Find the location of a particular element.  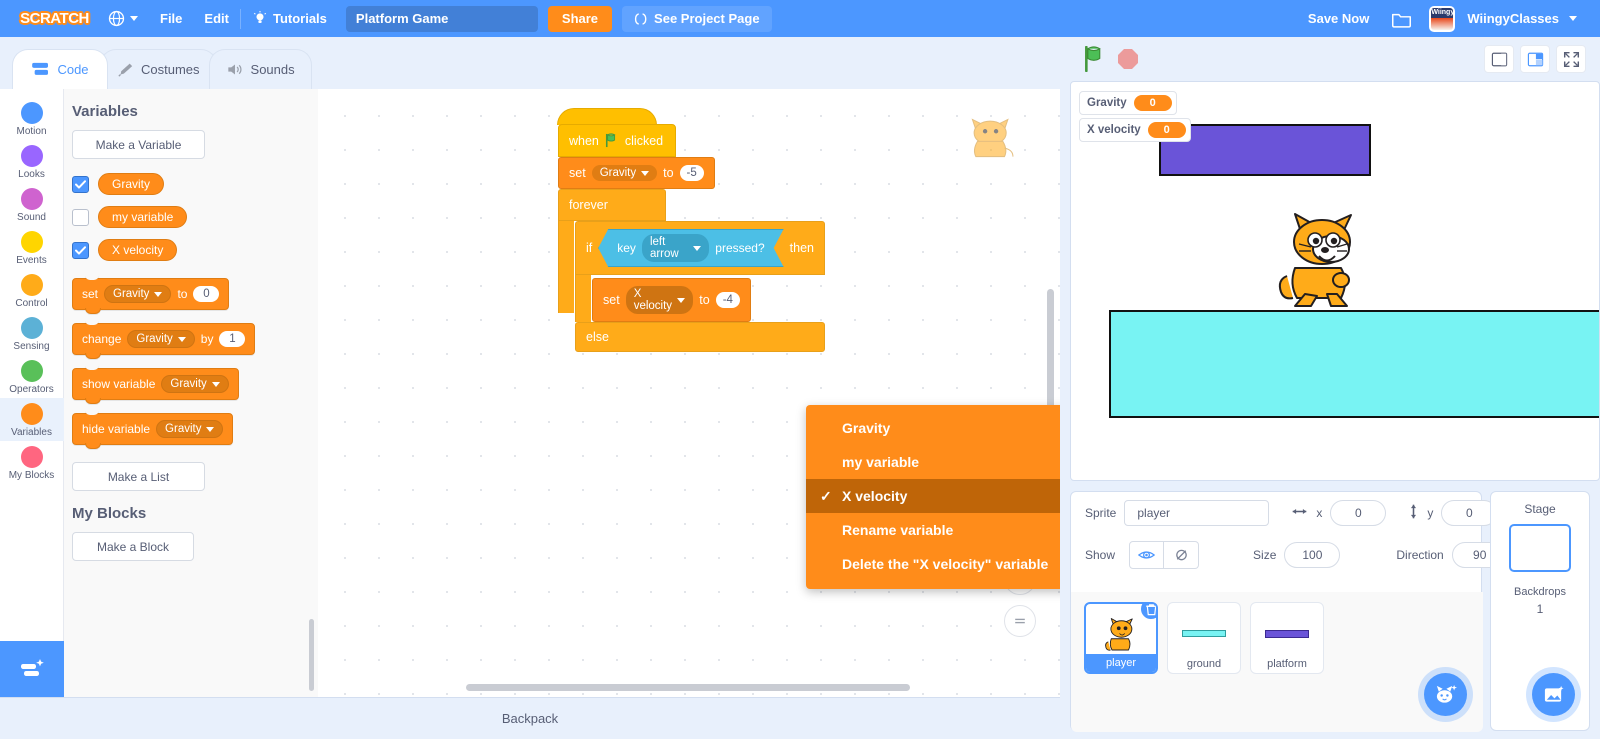

palette-block-change-variable: change Gravity by 1 is located at coordinates (164, 339).